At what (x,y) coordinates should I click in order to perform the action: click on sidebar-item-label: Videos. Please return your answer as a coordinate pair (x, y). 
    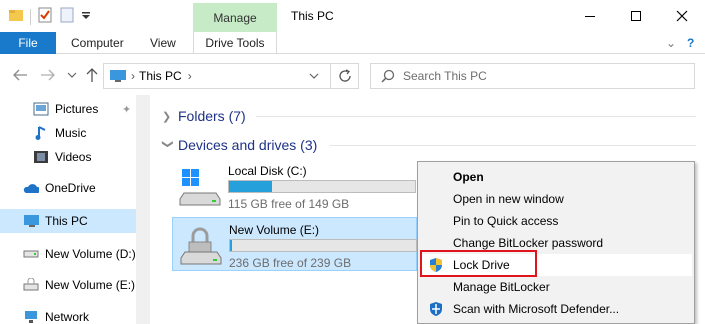
    Looking at the image, I should click on (73, 157).